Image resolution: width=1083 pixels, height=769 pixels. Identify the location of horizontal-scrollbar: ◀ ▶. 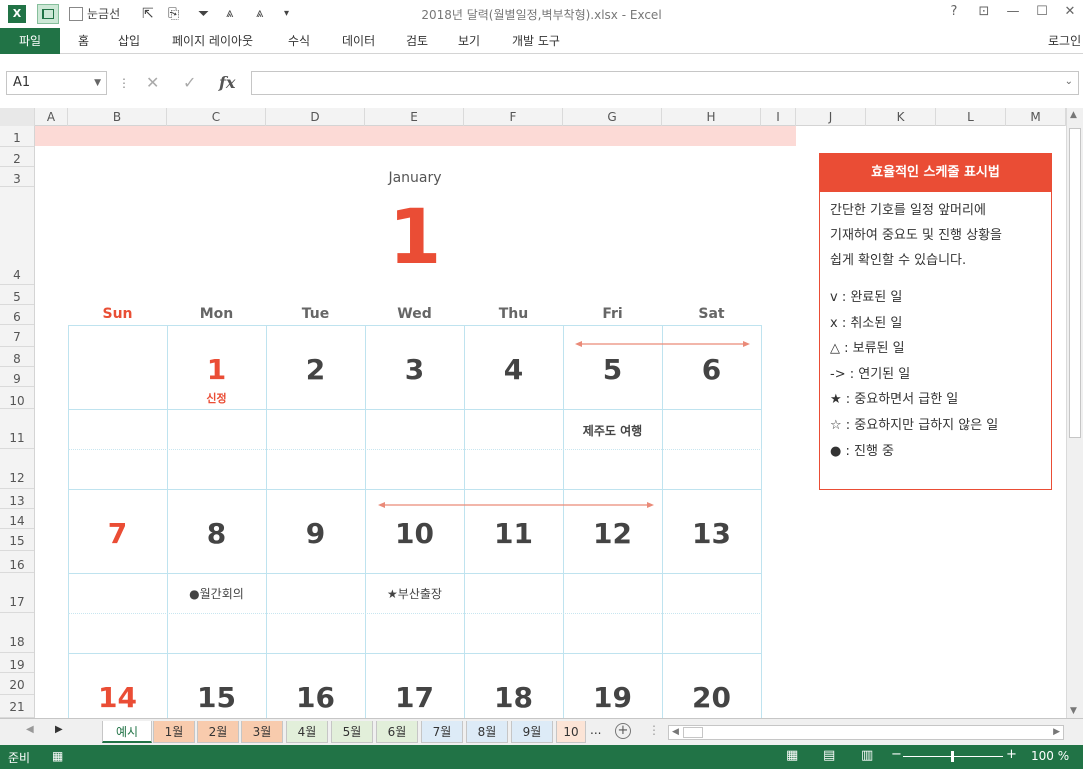
(866, 732).